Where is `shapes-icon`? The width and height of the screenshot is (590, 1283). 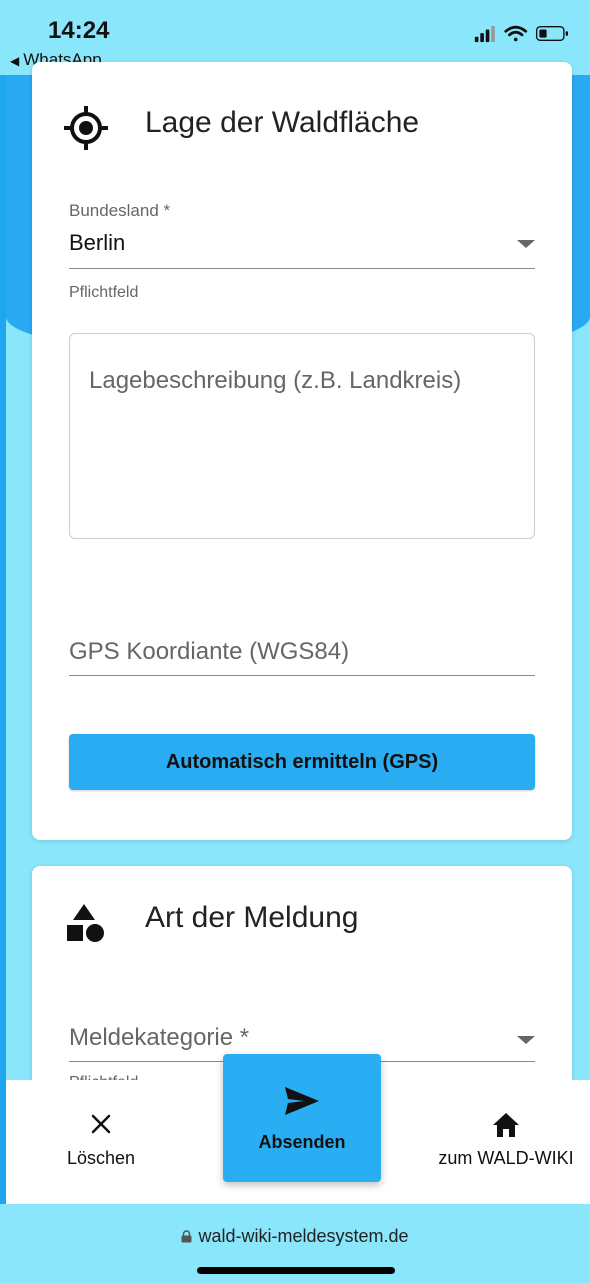
shapes-icon is located at coordinates (85, 923).